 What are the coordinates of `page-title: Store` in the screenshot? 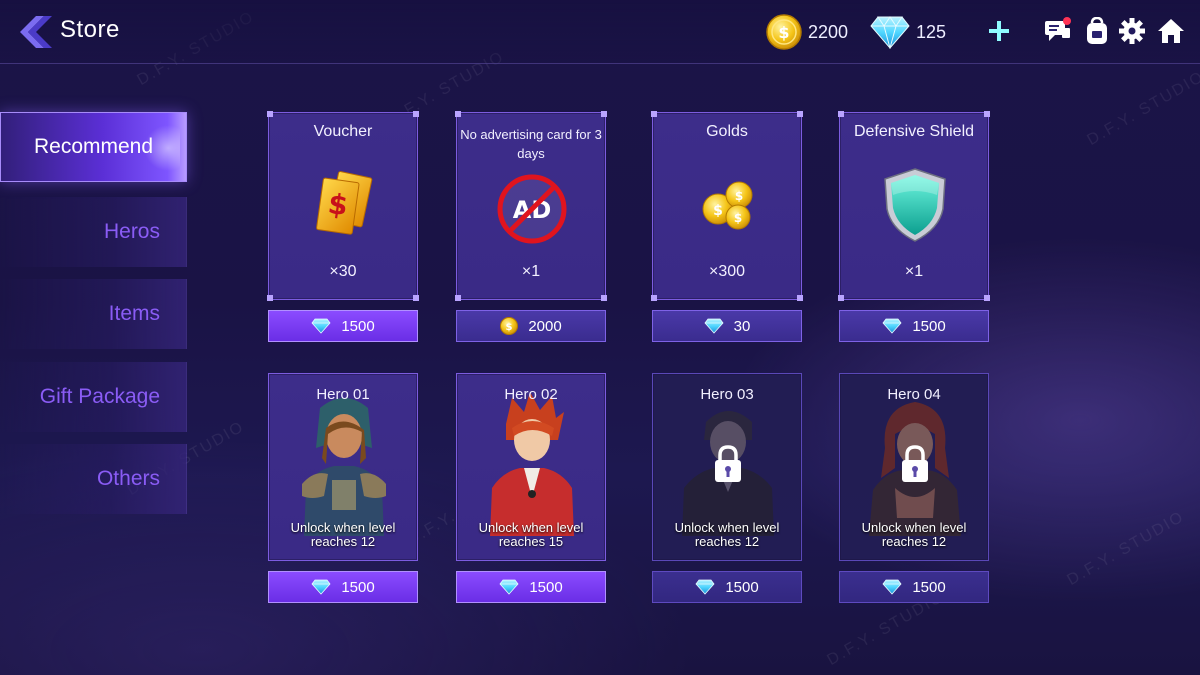 It's located at (90, 29).